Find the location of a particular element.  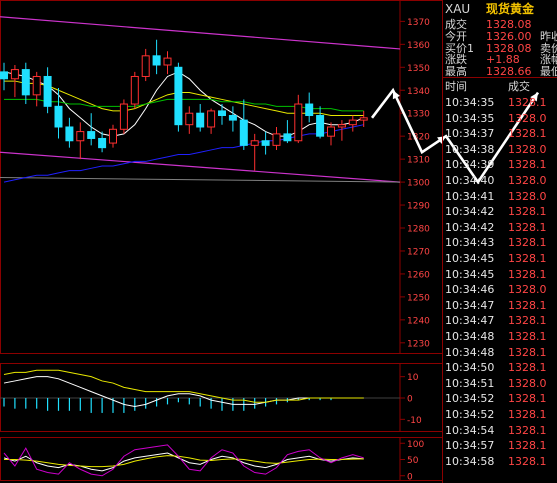

tick-row: 10:34:57 1328.1 is located at coordinates (499, 446).